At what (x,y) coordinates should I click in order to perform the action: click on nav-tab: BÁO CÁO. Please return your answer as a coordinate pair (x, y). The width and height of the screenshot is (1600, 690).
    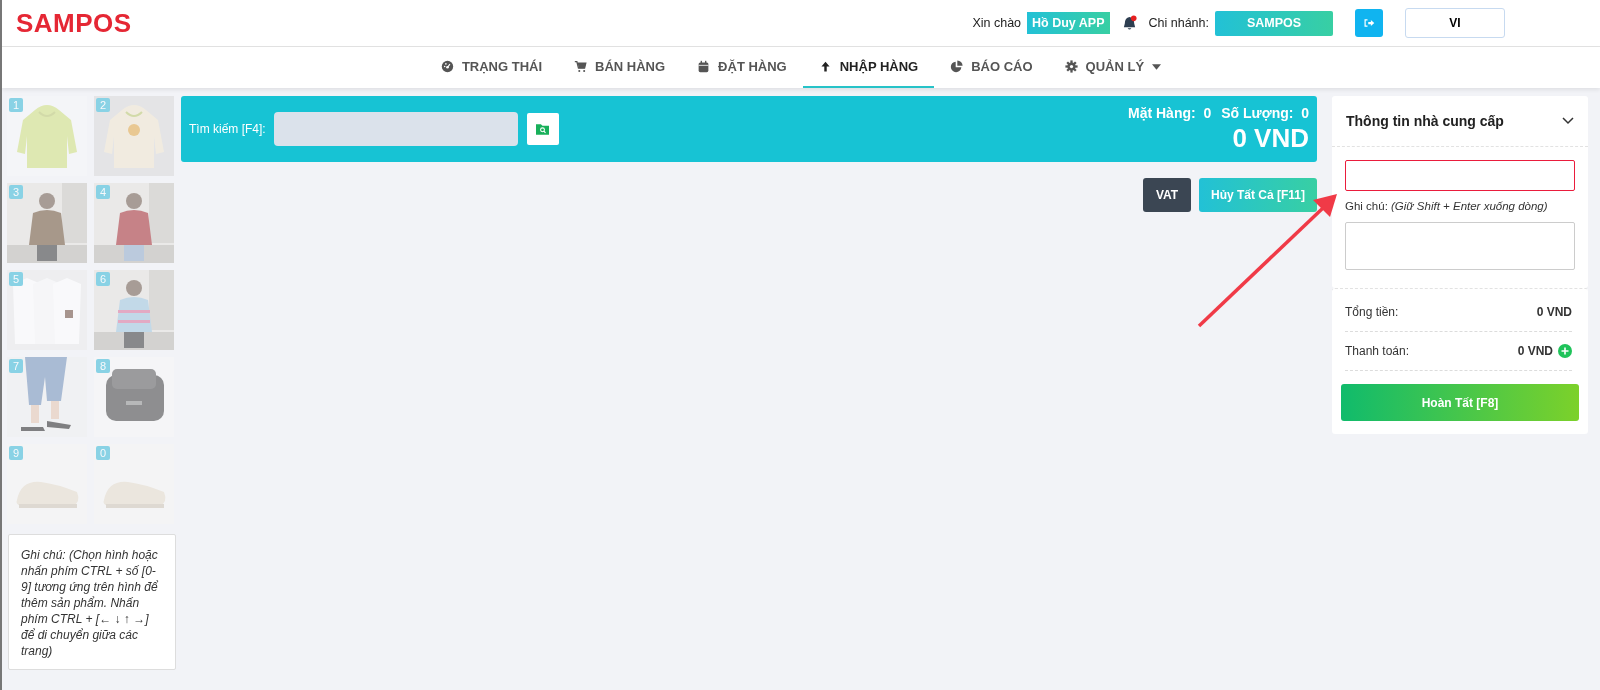
    Looking at the image, I should click on (991, 67).